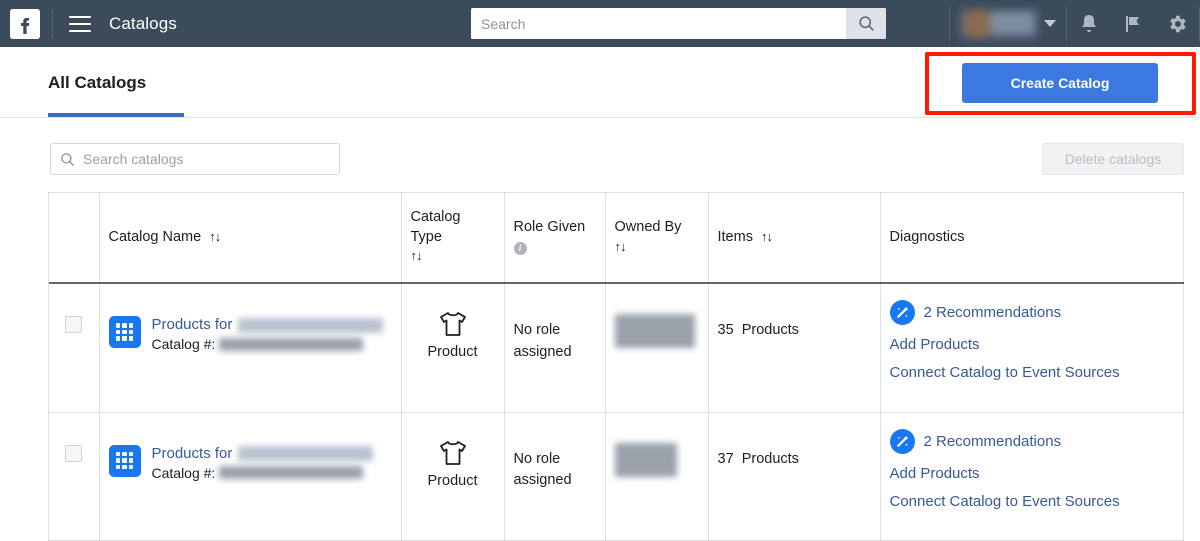 This screenshot has height=541, width=1200. I want to click on gear-icon, so click(1177, 23).